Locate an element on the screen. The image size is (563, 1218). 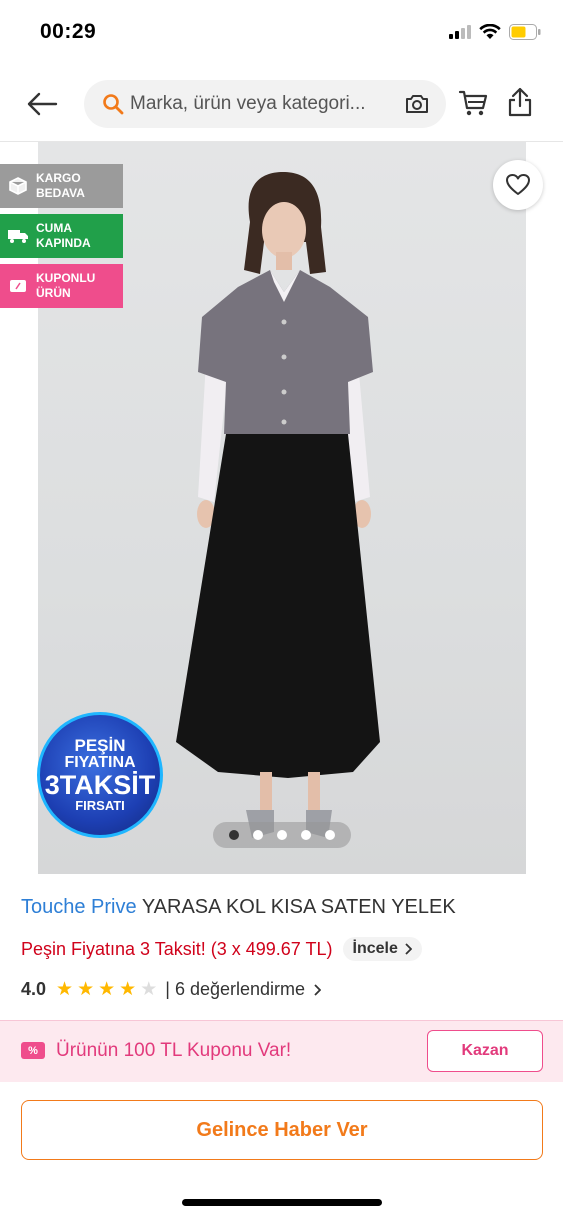
back-button is located at coordinates (42, 104).